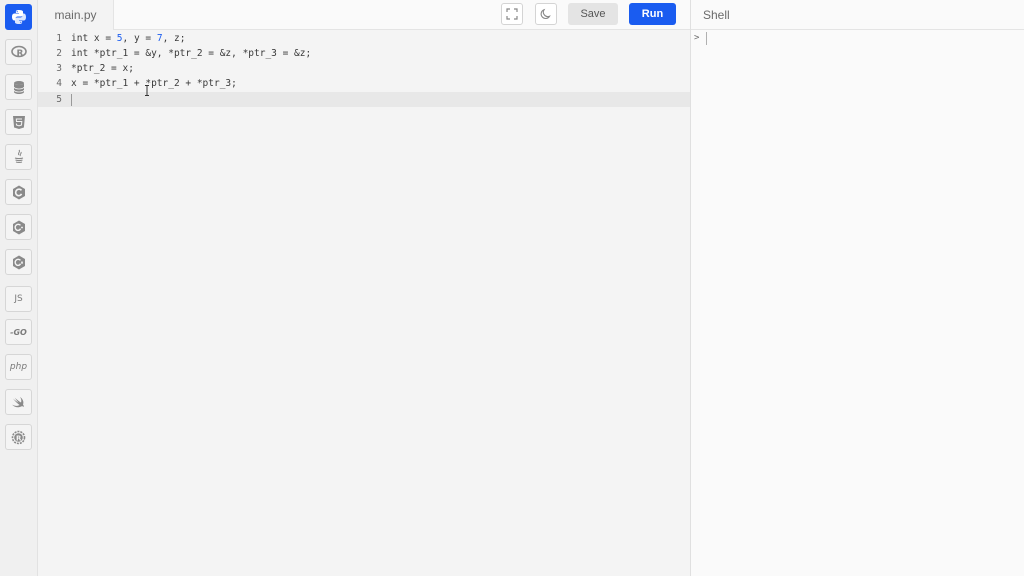 The image size is (1024, 576). Describe the element at coordinates (652, 14) in the screenshot. I see `run-button: Run` at that location.